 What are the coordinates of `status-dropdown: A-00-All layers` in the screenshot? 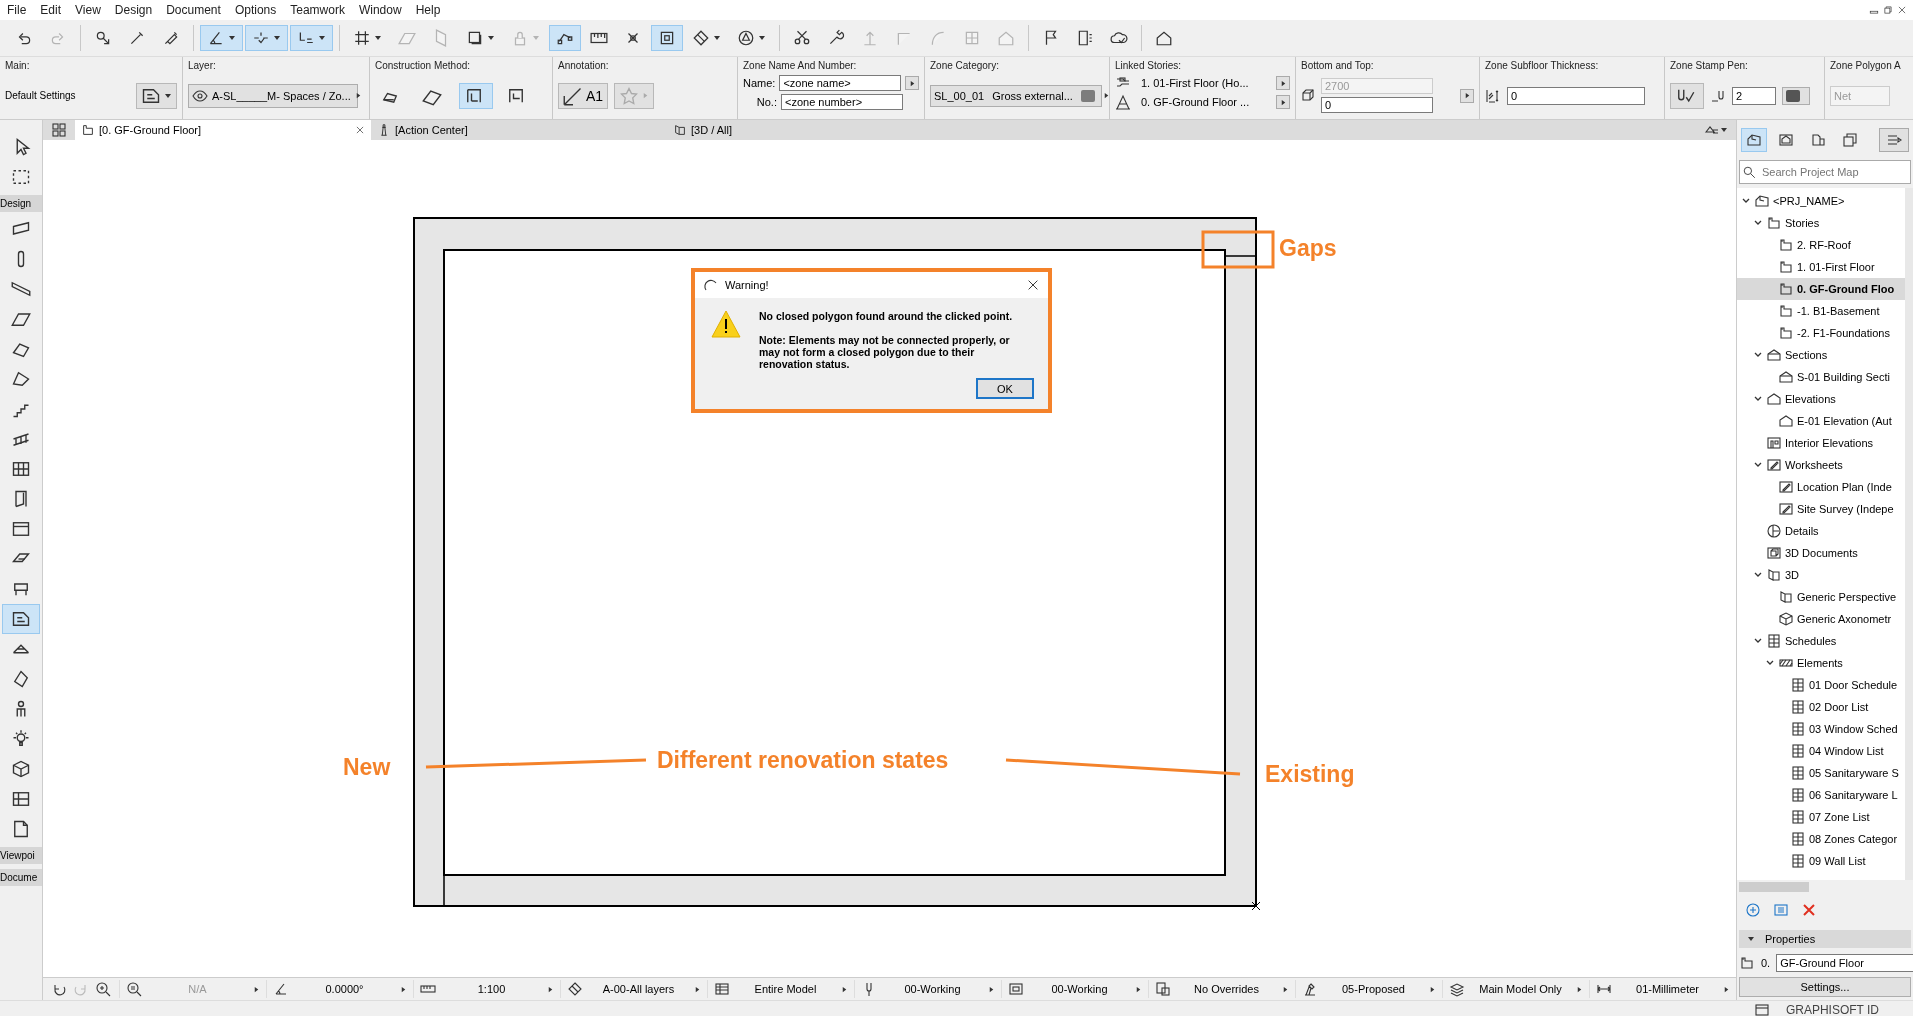 It's located at (633, 989).